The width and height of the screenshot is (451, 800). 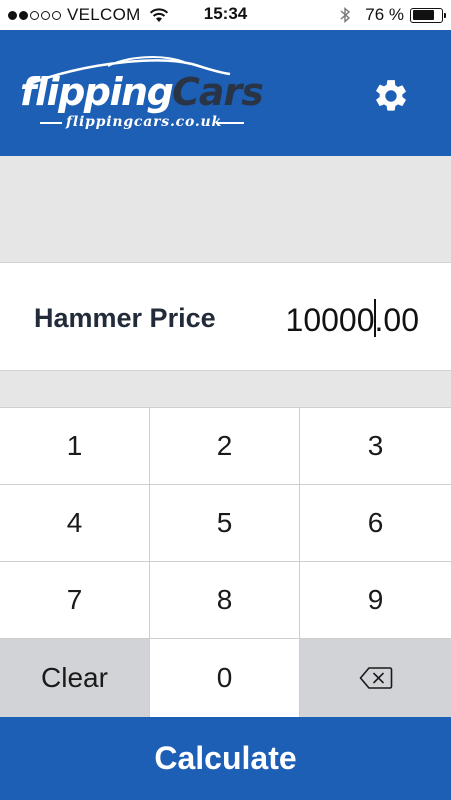 I want to click on clear-button: Clear, so click(x=75, y=678).